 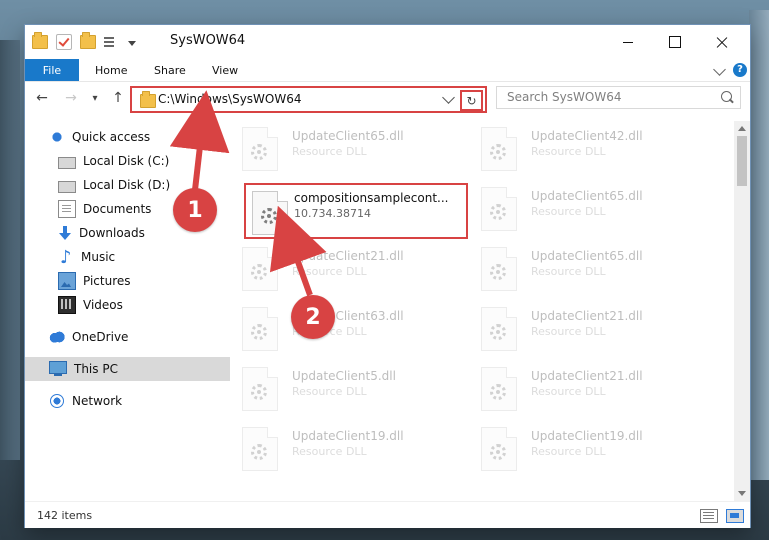 What do you see at coordinates (298, 251) in the screenshot?
I see `arrow-to-file` at bounding box center [298, 251].